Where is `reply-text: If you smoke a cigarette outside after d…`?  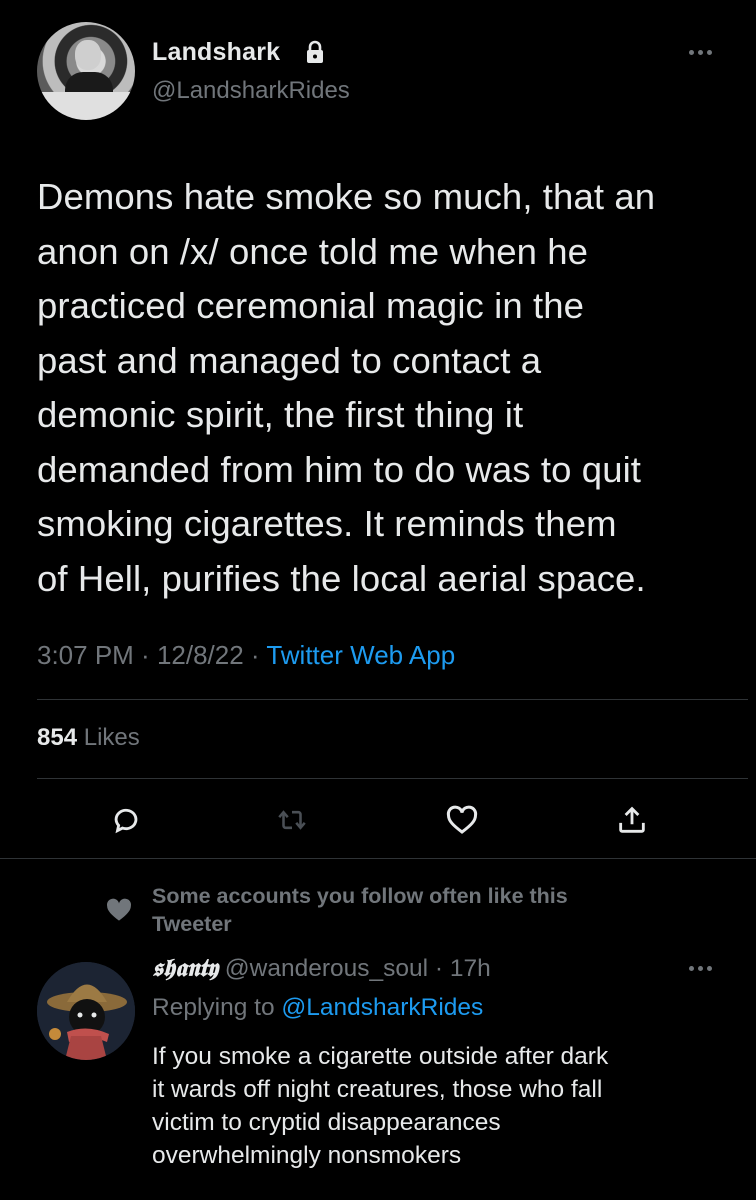
reply-text: If you smoke a cigarette outside after d… is located at coordinates (380, 1106).